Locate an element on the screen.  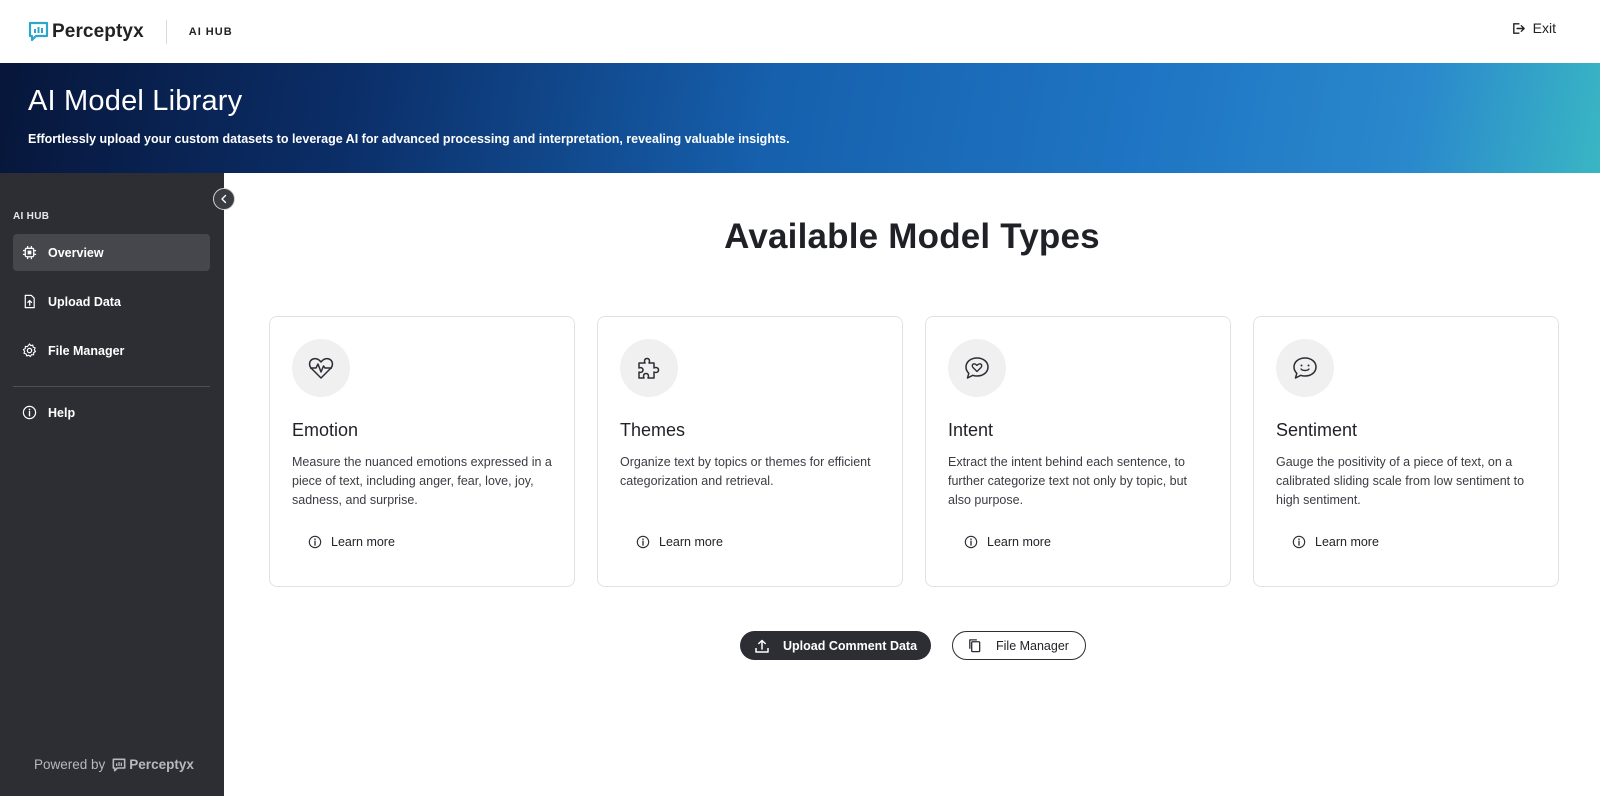
powered-by-brand: Perceptyx is located at coordinates (153, 764).